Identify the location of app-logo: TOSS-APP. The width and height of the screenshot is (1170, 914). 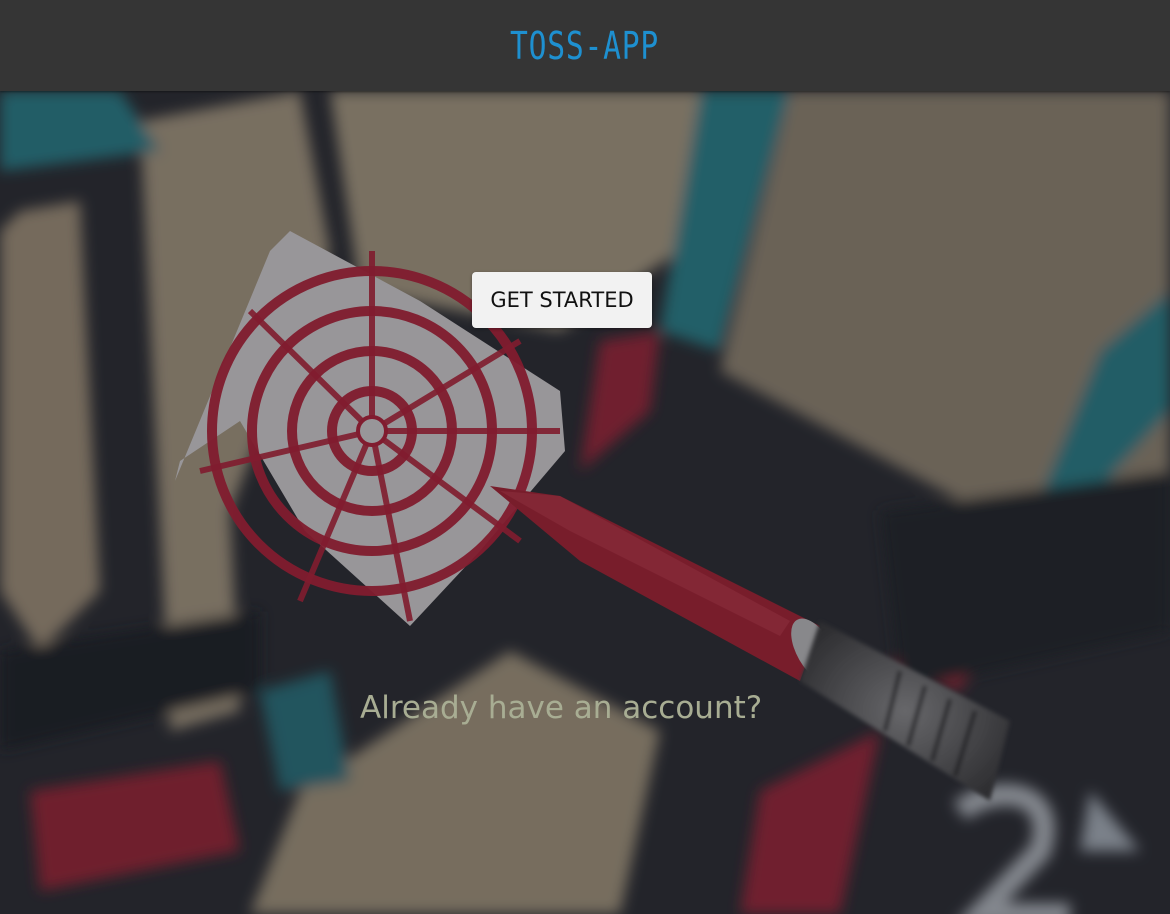
(584, 46).